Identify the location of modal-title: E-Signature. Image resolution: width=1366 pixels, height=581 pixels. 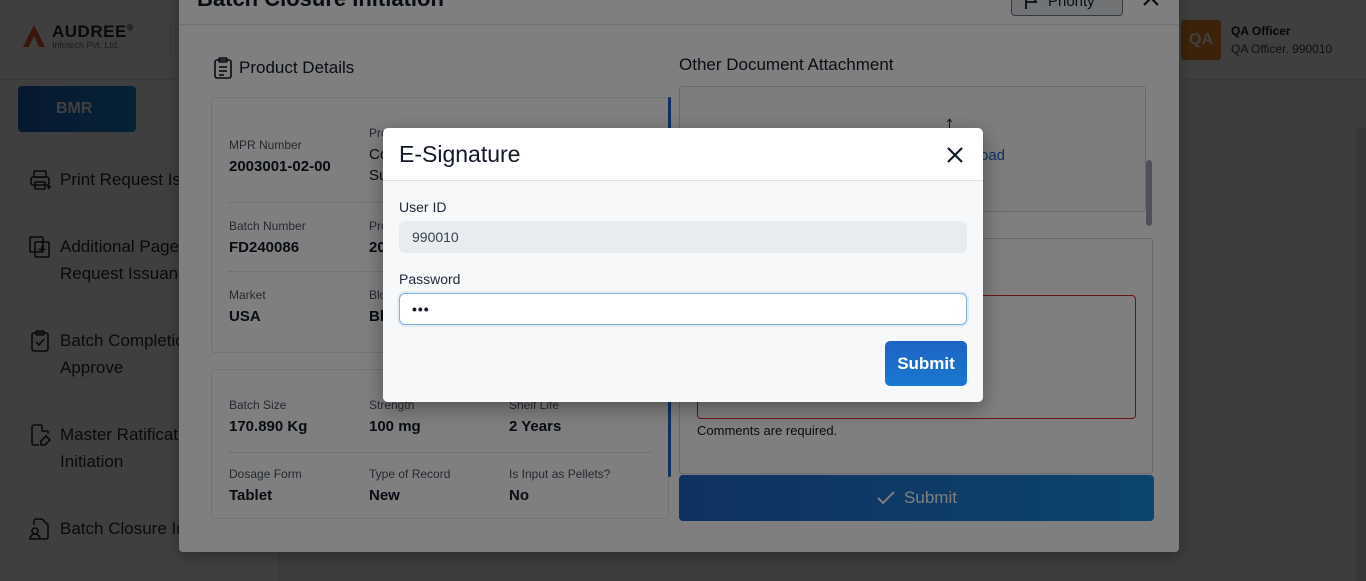
(460, 154).